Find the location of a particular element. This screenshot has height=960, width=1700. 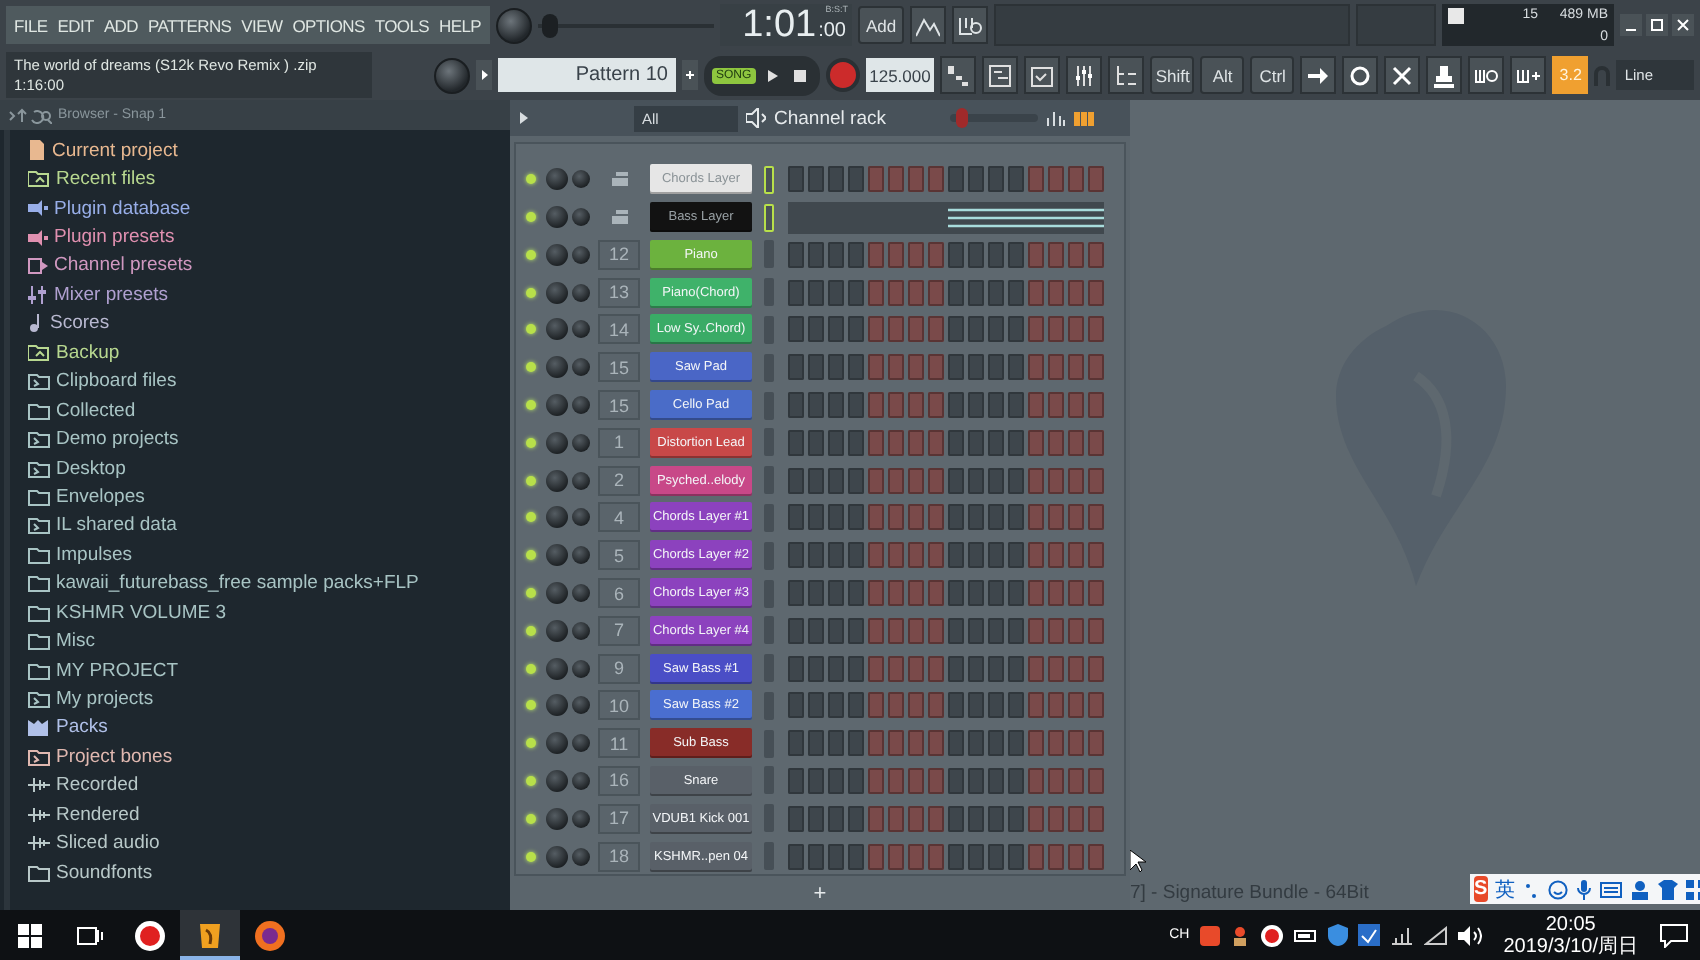

close-icon is located at coordinates (1683, 25).